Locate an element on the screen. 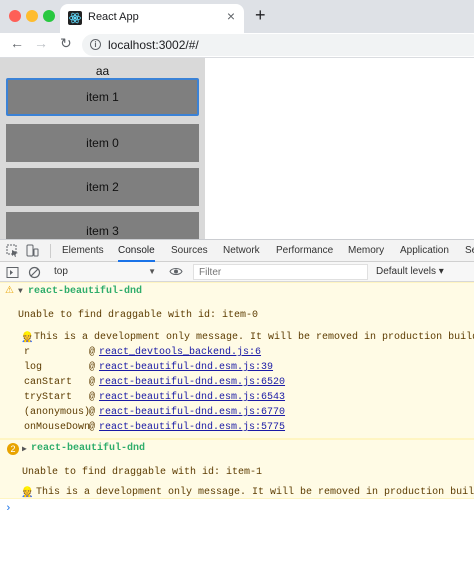 This screenshot has height=575, width=474. stack-source-link: react_devtools_backend.js:6 is located at coordinates (180, 352).